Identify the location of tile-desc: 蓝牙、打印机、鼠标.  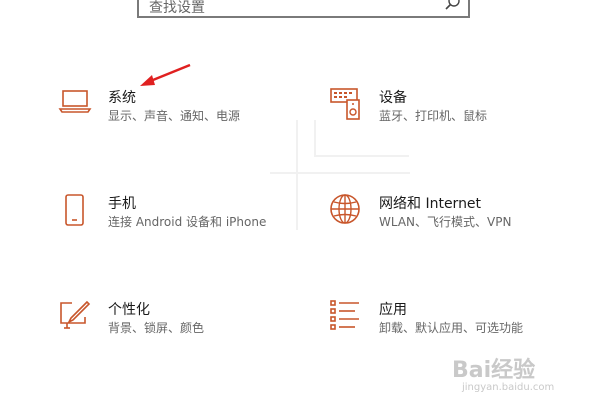
(433, 116).